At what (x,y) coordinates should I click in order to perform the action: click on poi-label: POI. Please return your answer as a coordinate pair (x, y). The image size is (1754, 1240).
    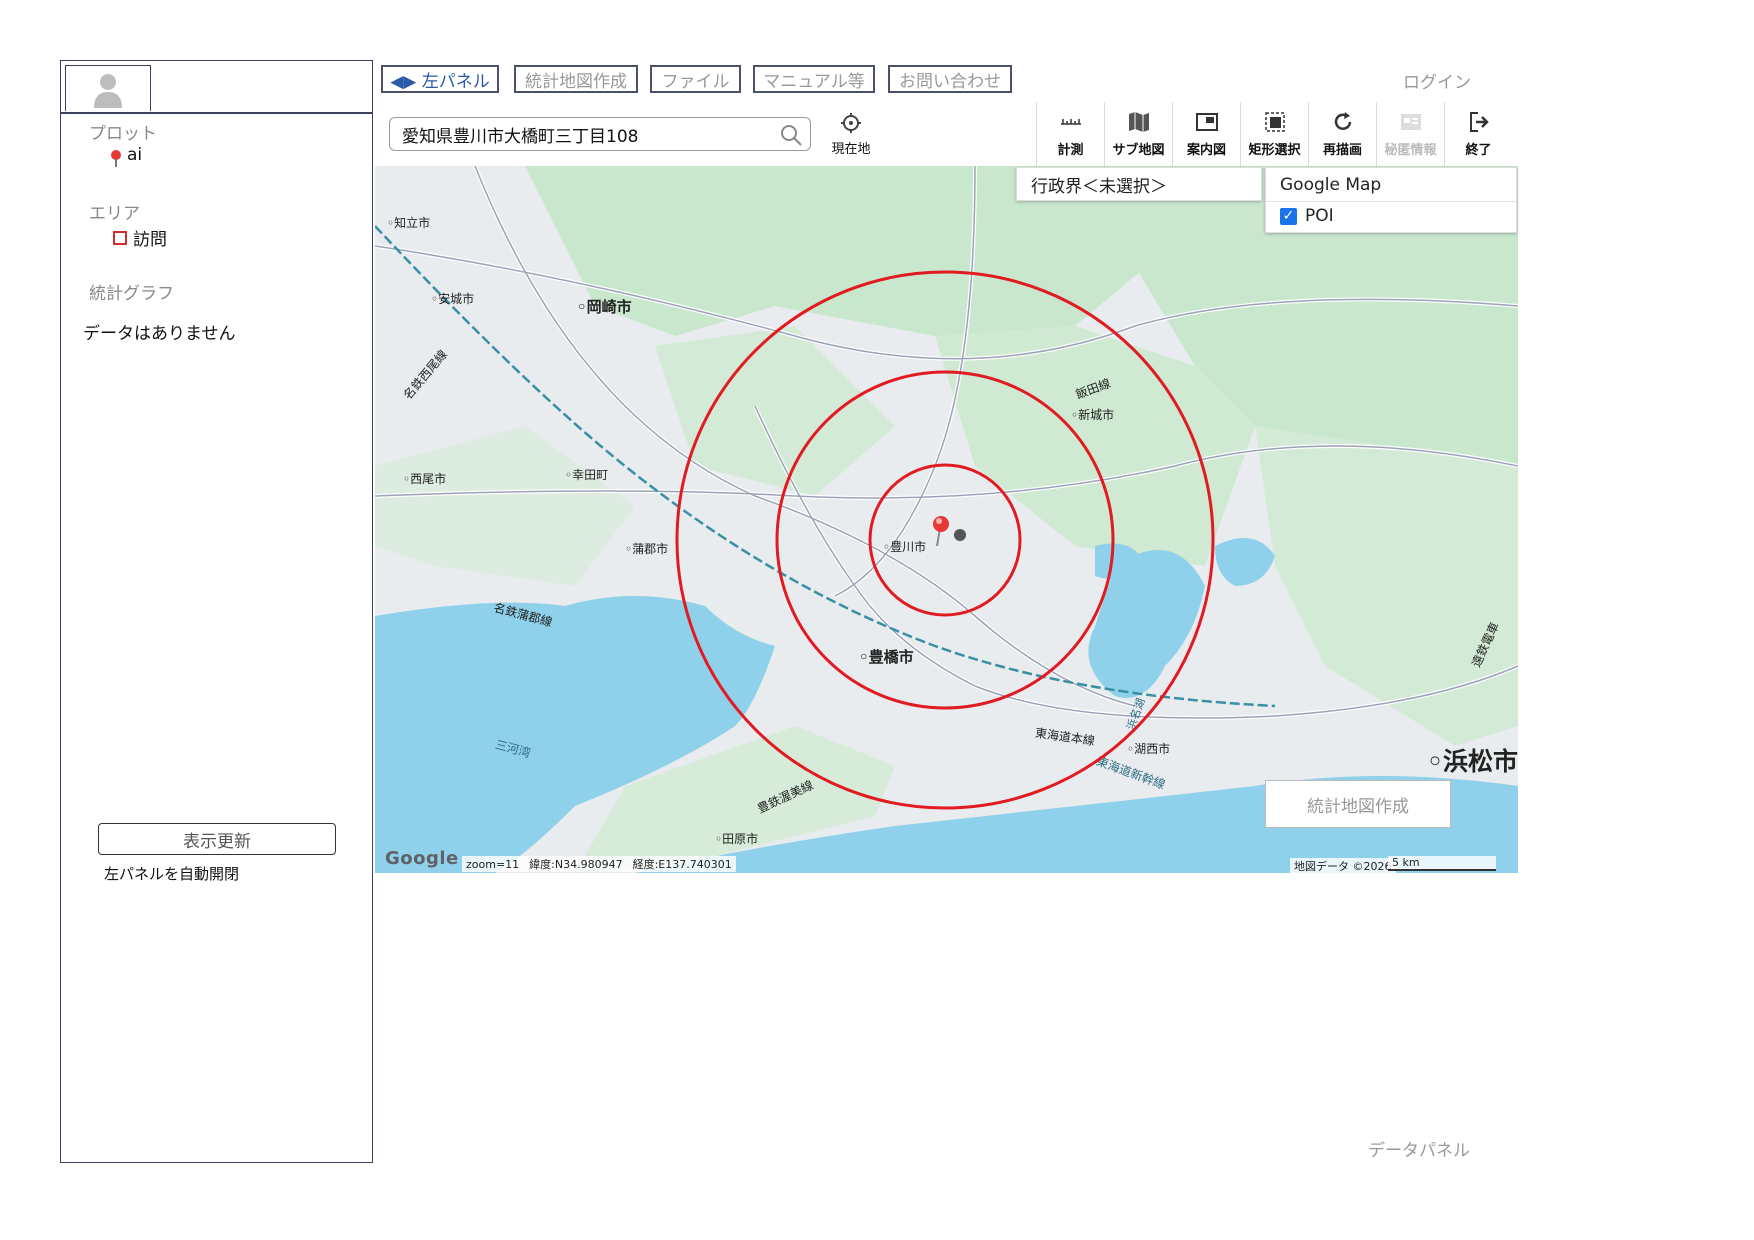
    Looking at the image, I should click on (1319, 216).